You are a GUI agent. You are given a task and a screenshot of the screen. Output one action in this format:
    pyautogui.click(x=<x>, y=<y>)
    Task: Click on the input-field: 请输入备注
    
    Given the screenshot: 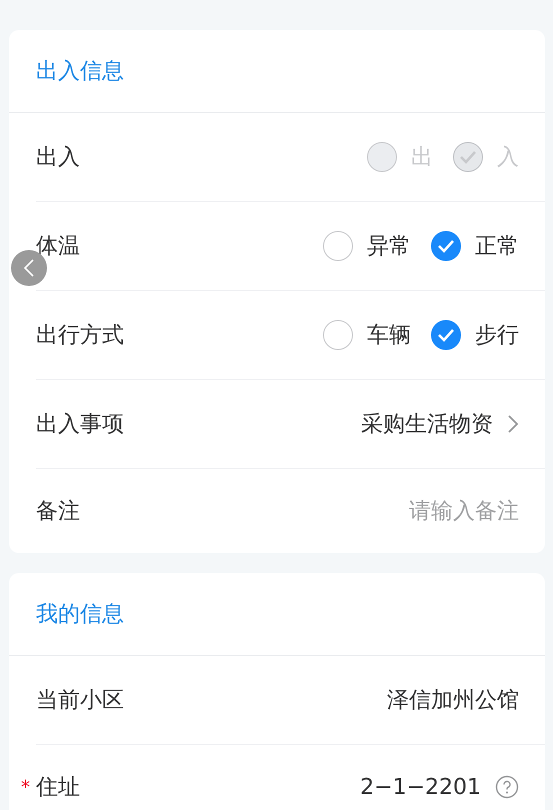 What is the action you would take?
    pyautogui.click(x=419, y=511)
    